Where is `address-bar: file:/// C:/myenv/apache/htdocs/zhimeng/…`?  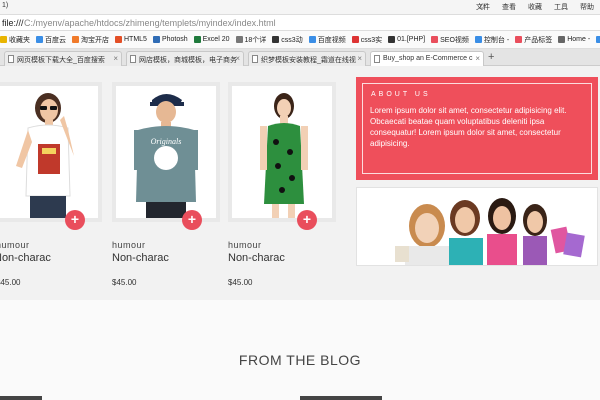
address-bar: file:/// C:/myenv/apache/htdocs/zhimeng/… is located at coordinates (300, 22).